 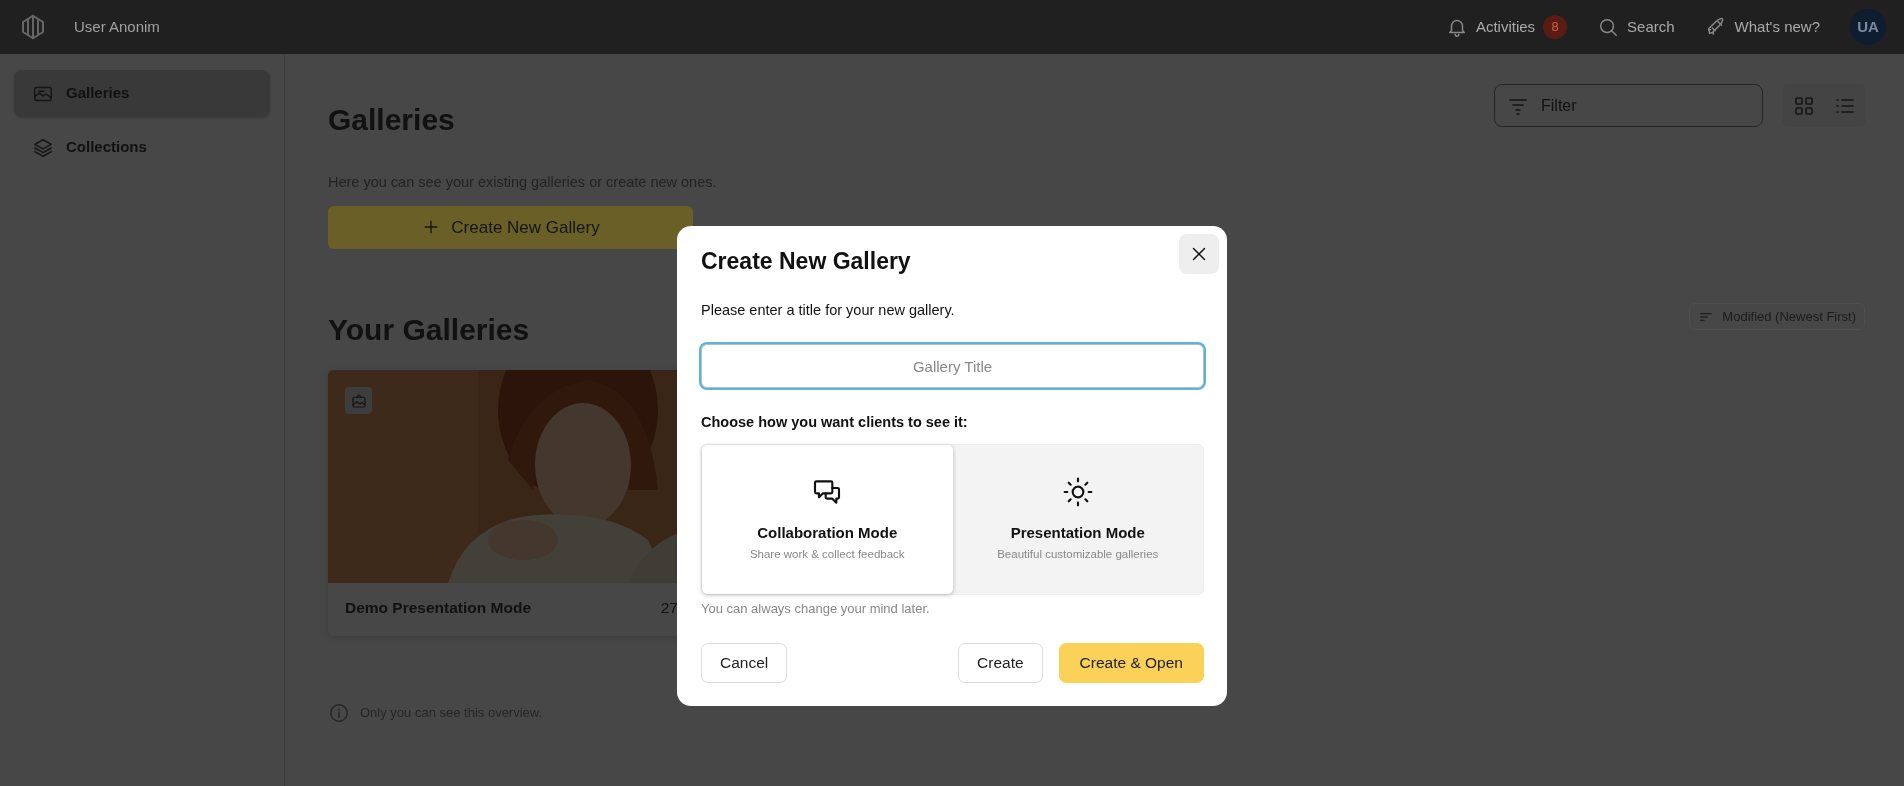 What do you see at coordinates (1000, 662) in the screenshot?
I see `create-button: Create` at bounding box center [1000, 662].